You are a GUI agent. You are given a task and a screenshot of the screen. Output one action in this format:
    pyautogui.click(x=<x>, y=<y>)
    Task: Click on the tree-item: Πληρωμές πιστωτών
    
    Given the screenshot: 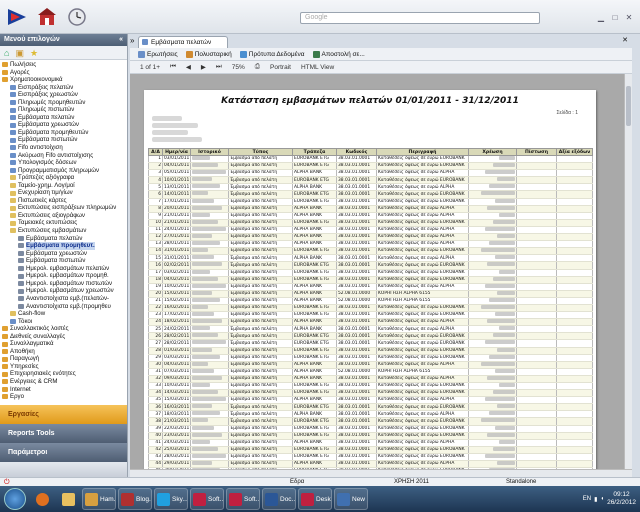 What is the action you would take?
    pyautogui.click(x=63, y=110)
    